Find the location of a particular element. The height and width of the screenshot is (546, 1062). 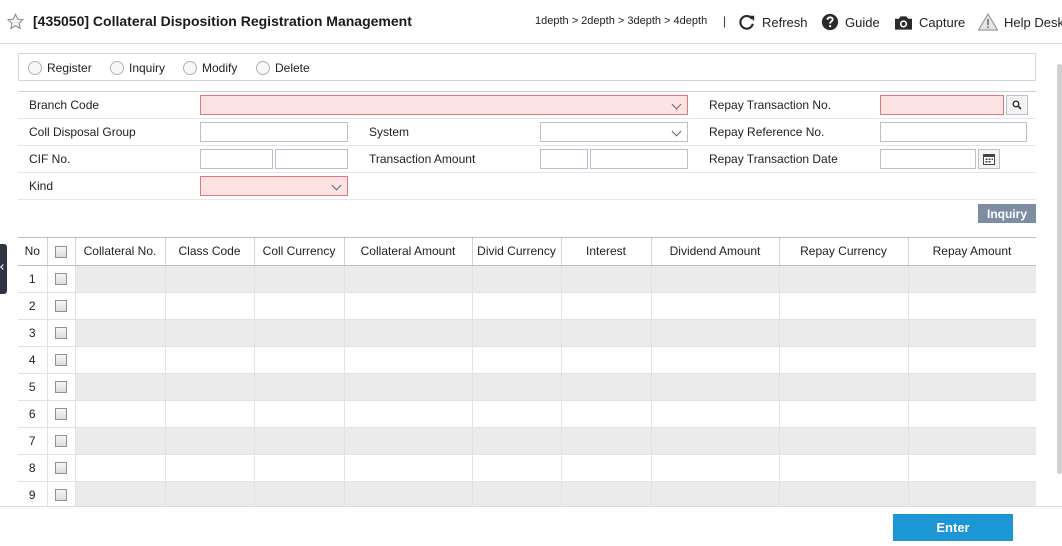

table-row: 6 is located at coordinates (527, 414).